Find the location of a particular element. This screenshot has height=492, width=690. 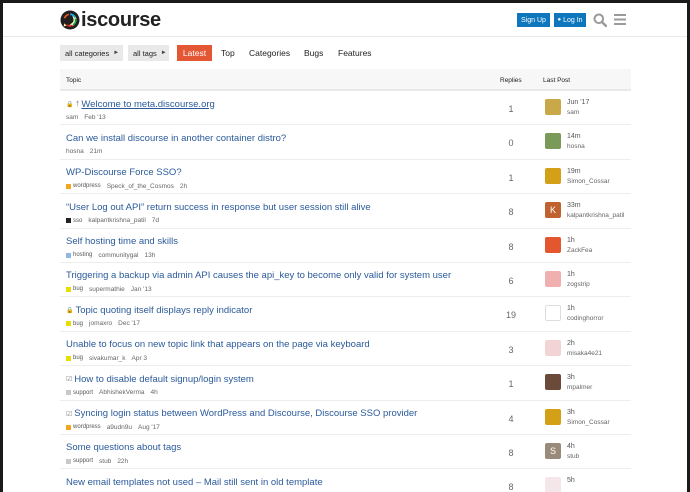

original-poster: communitygal is located at coordinates (118, 255).